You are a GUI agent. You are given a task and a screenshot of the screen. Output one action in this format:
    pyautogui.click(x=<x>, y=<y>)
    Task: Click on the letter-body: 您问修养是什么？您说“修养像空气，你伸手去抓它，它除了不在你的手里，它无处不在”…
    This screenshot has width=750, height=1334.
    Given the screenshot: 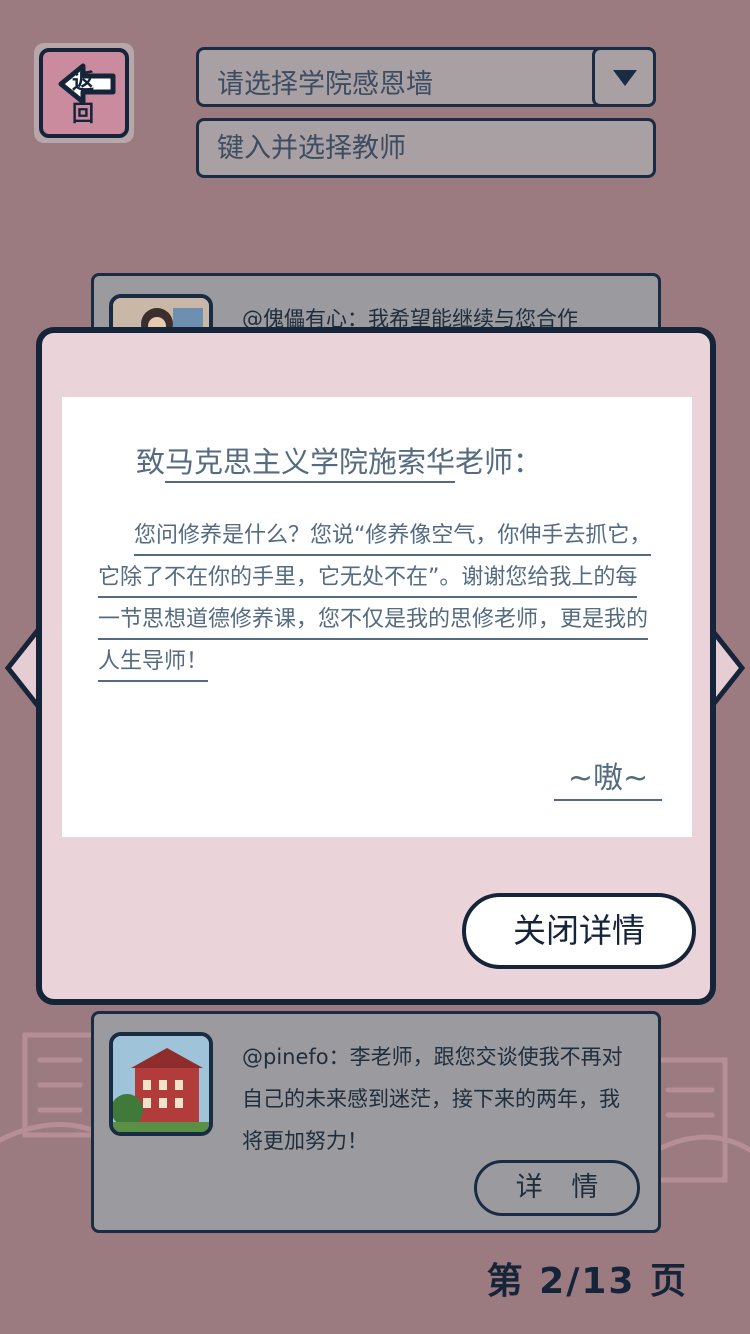 What is the action you would take?
    pyautogui.click(x=375, y=599)
    